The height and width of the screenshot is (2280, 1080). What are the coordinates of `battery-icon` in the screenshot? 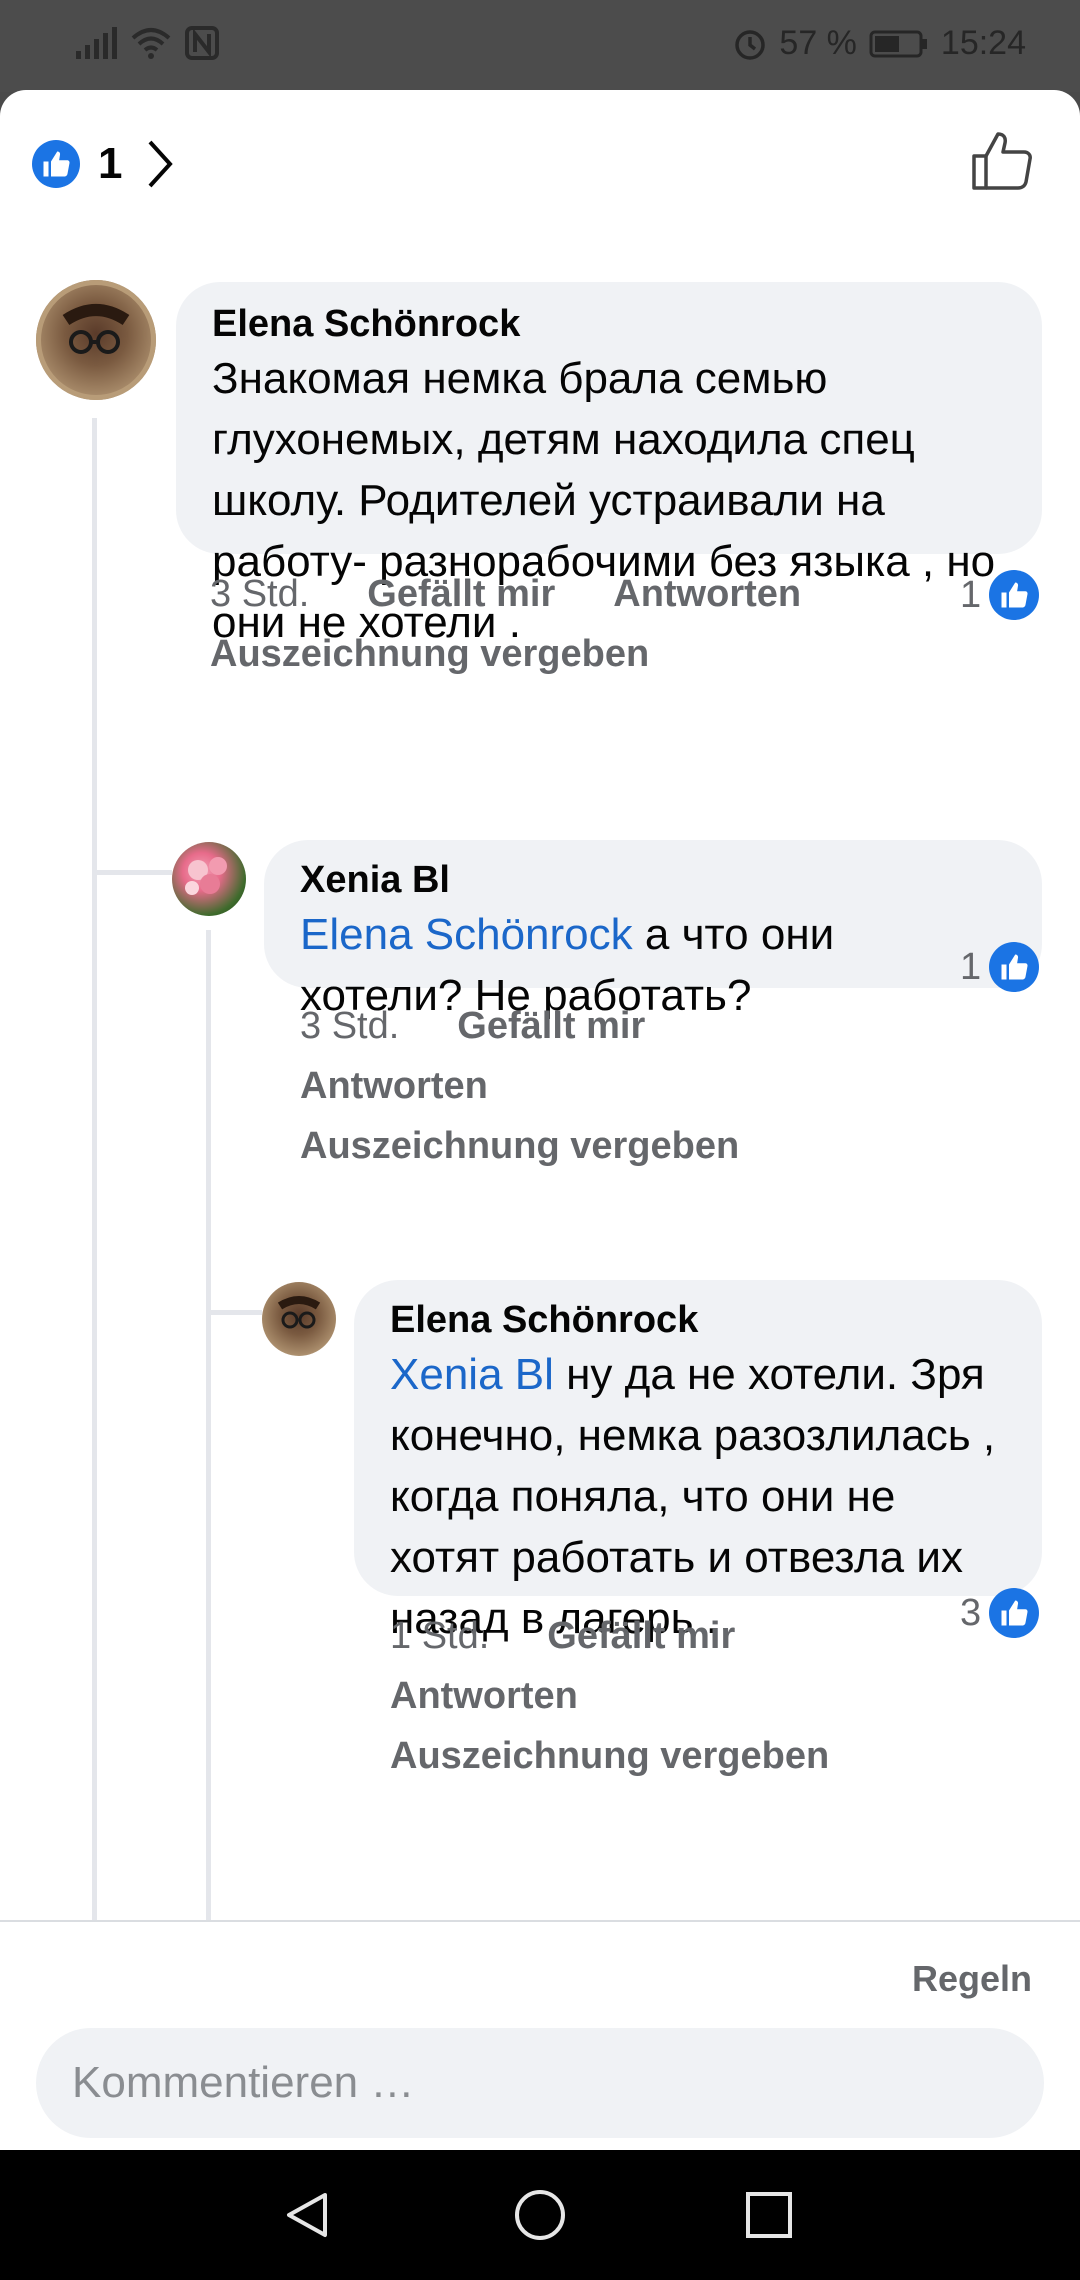 It's located at (898, 43).